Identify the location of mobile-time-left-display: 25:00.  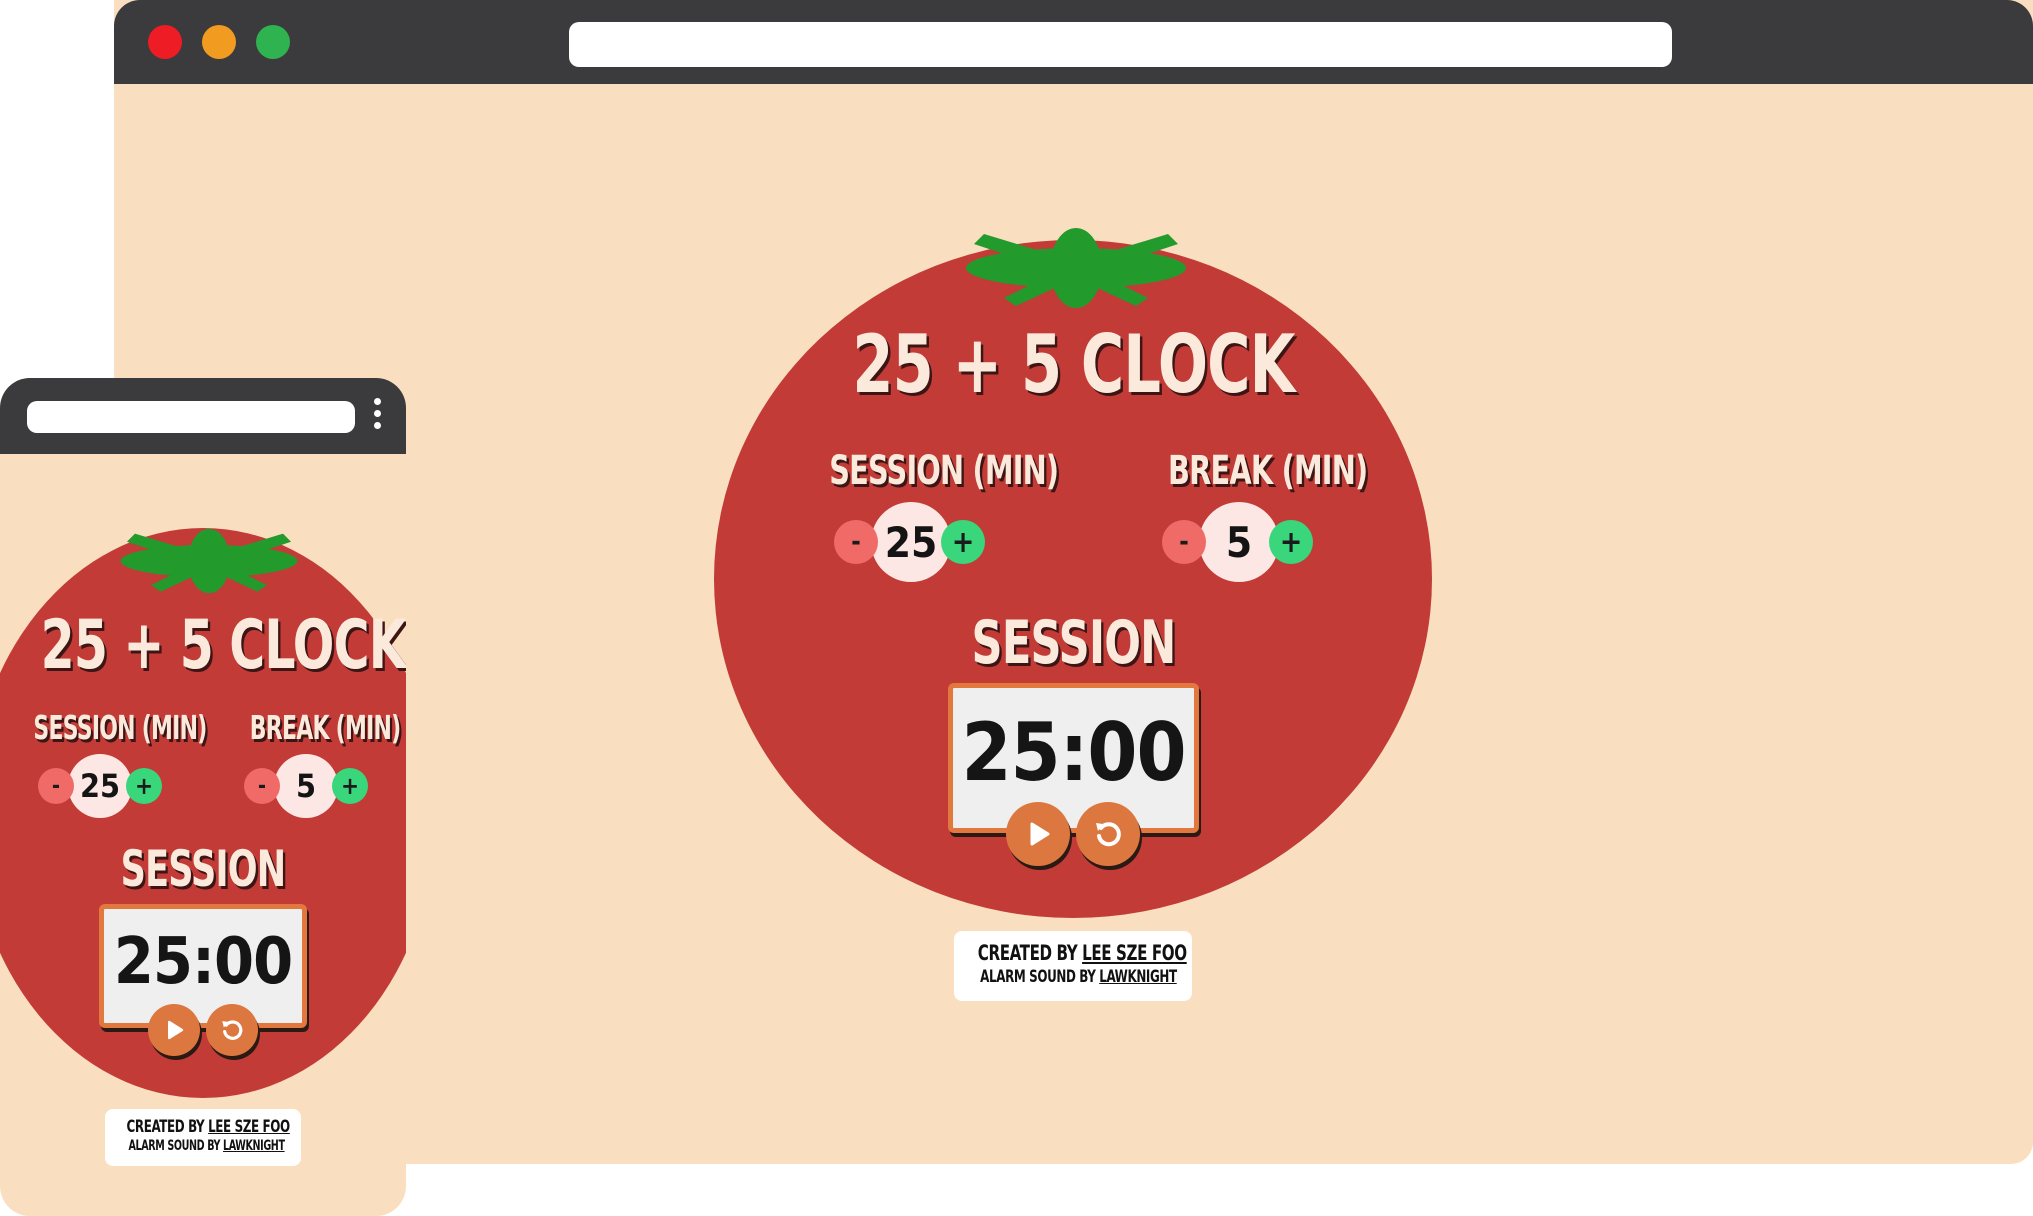
(203, 966).